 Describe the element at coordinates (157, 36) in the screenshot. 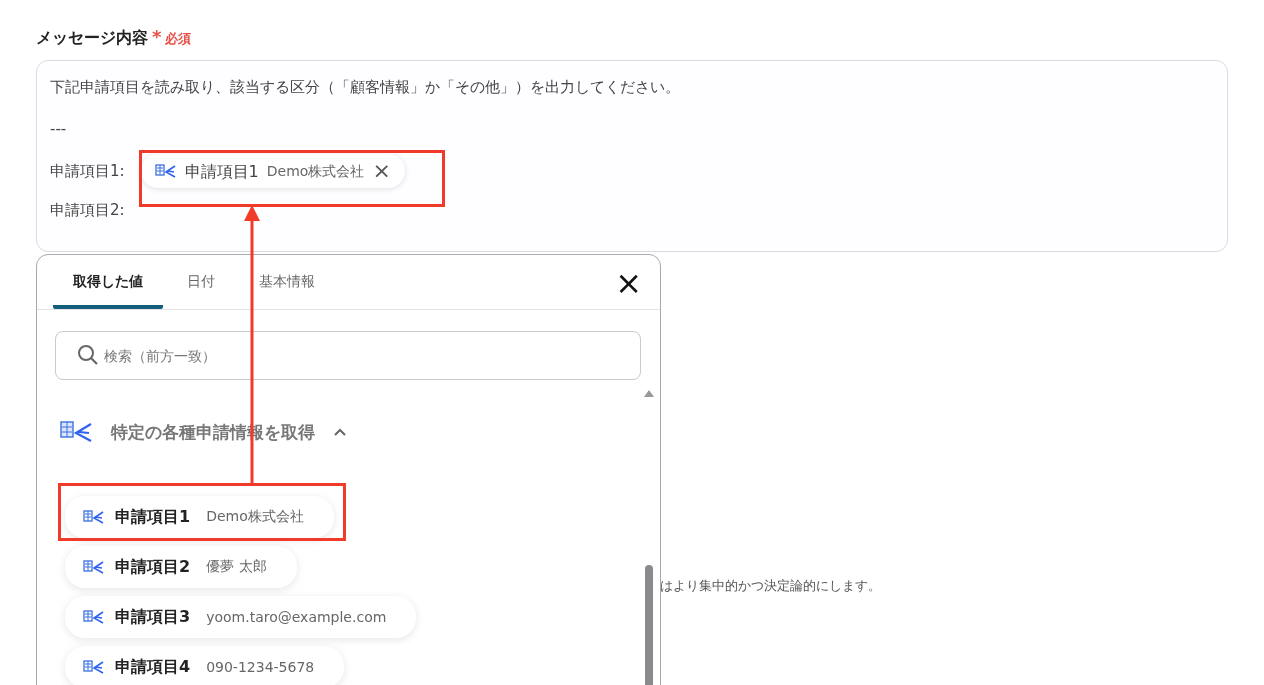

I see `required-mark: *` at that location.